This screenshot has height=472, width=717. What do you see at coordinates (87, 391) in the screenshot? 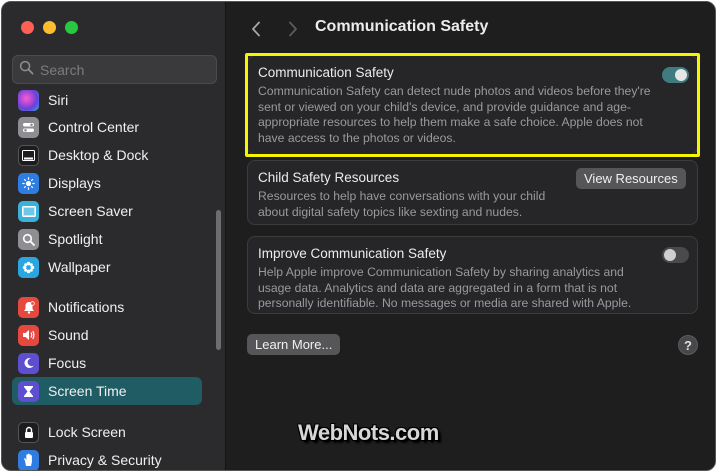
I see `sidebar-item-label: Screen Time` at bounding box center [87, 391].